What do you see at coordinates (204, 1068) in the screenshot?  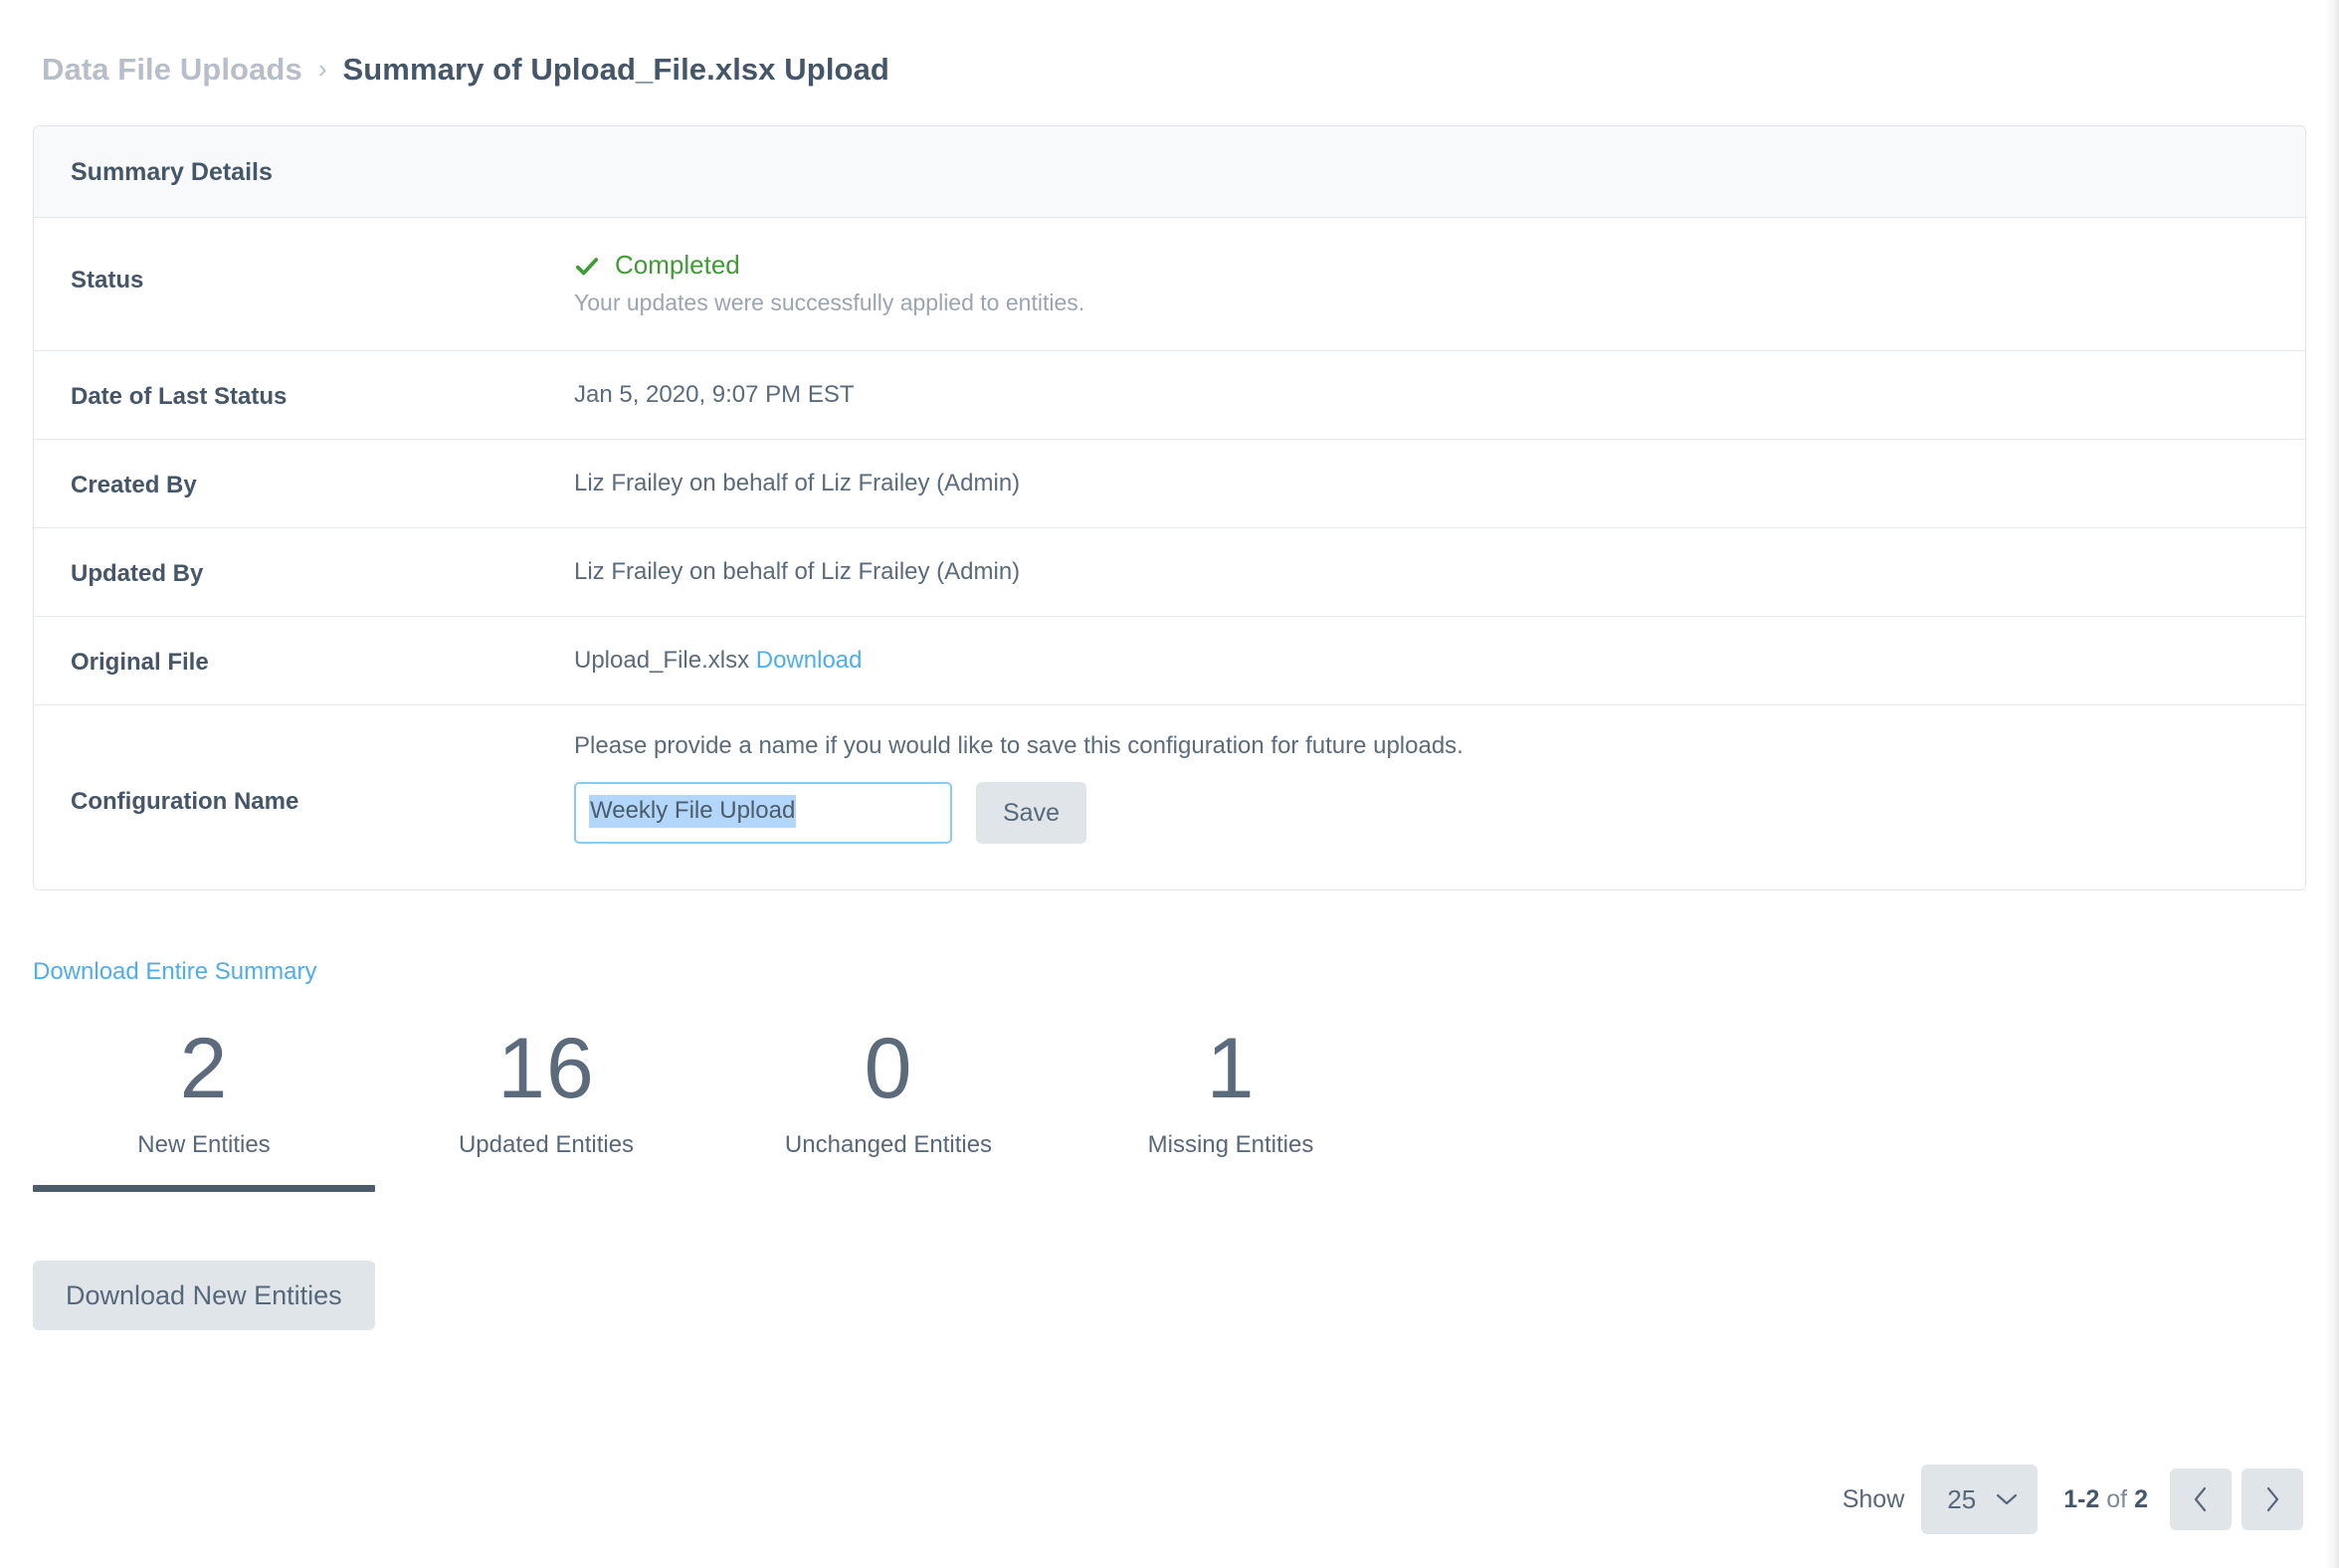 I see `new-entities-count: 2` at bounding box center [204, 1068].